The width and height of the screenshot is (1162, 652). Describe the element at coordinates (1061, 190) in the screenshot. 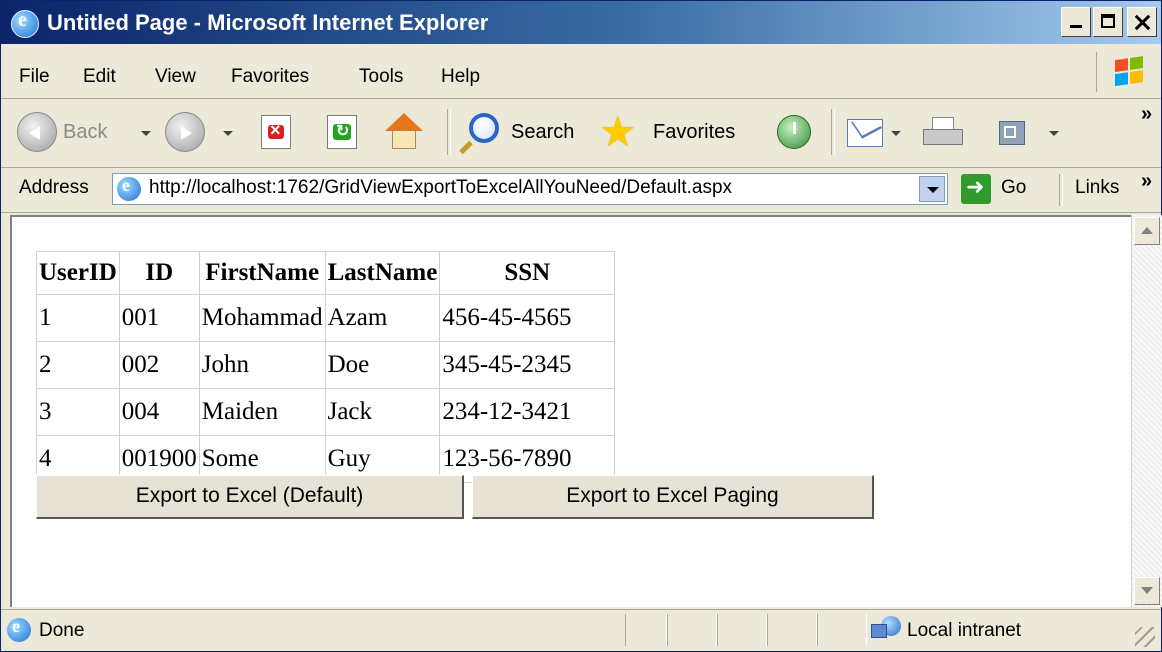

I see `links-separator` at that location.